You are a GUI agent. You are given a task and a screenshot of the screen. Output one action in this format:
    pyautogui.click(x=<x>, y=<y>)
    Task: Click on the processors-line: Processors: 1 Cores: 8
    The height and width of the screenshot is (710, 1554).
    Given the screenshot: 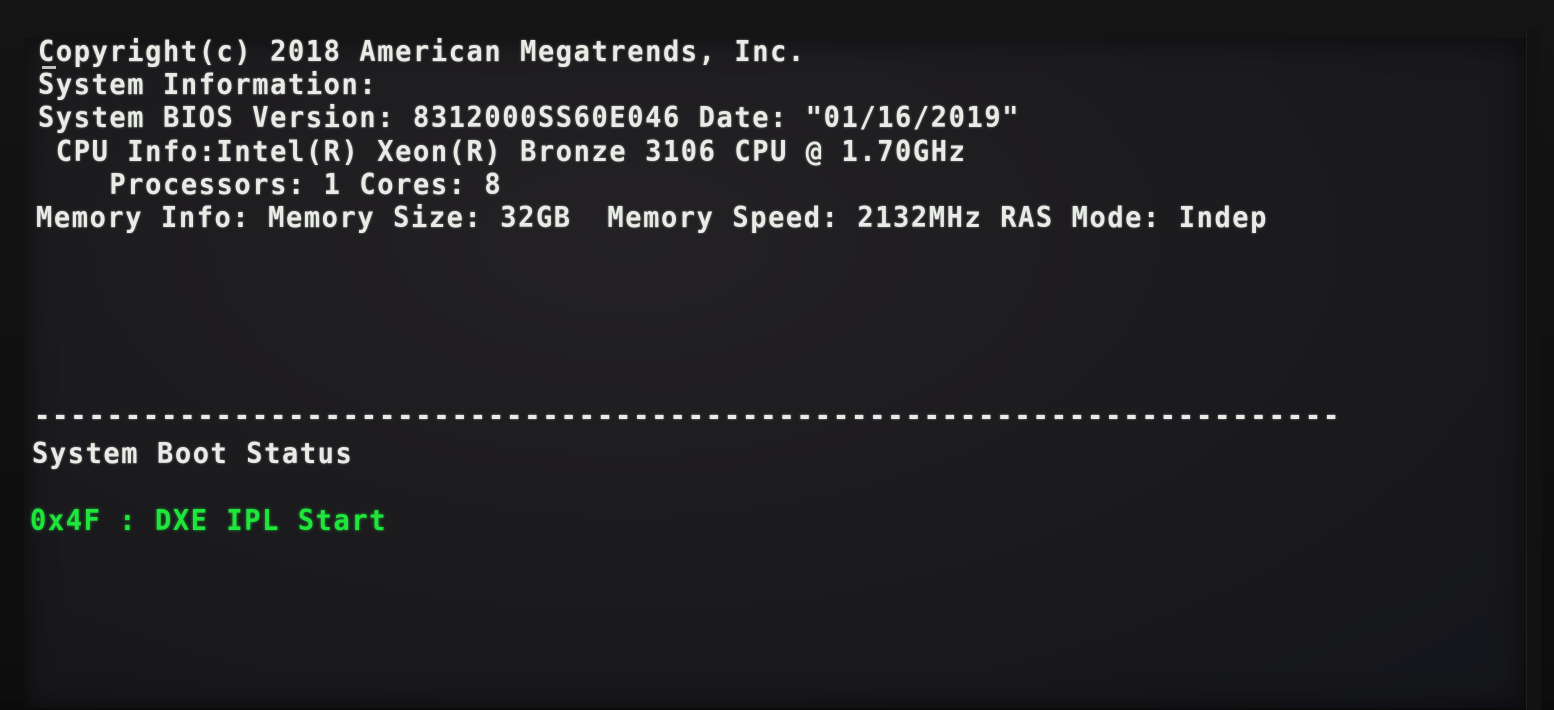 What is the action you would take?
    pyautogui.click(x=270, y=185)
    